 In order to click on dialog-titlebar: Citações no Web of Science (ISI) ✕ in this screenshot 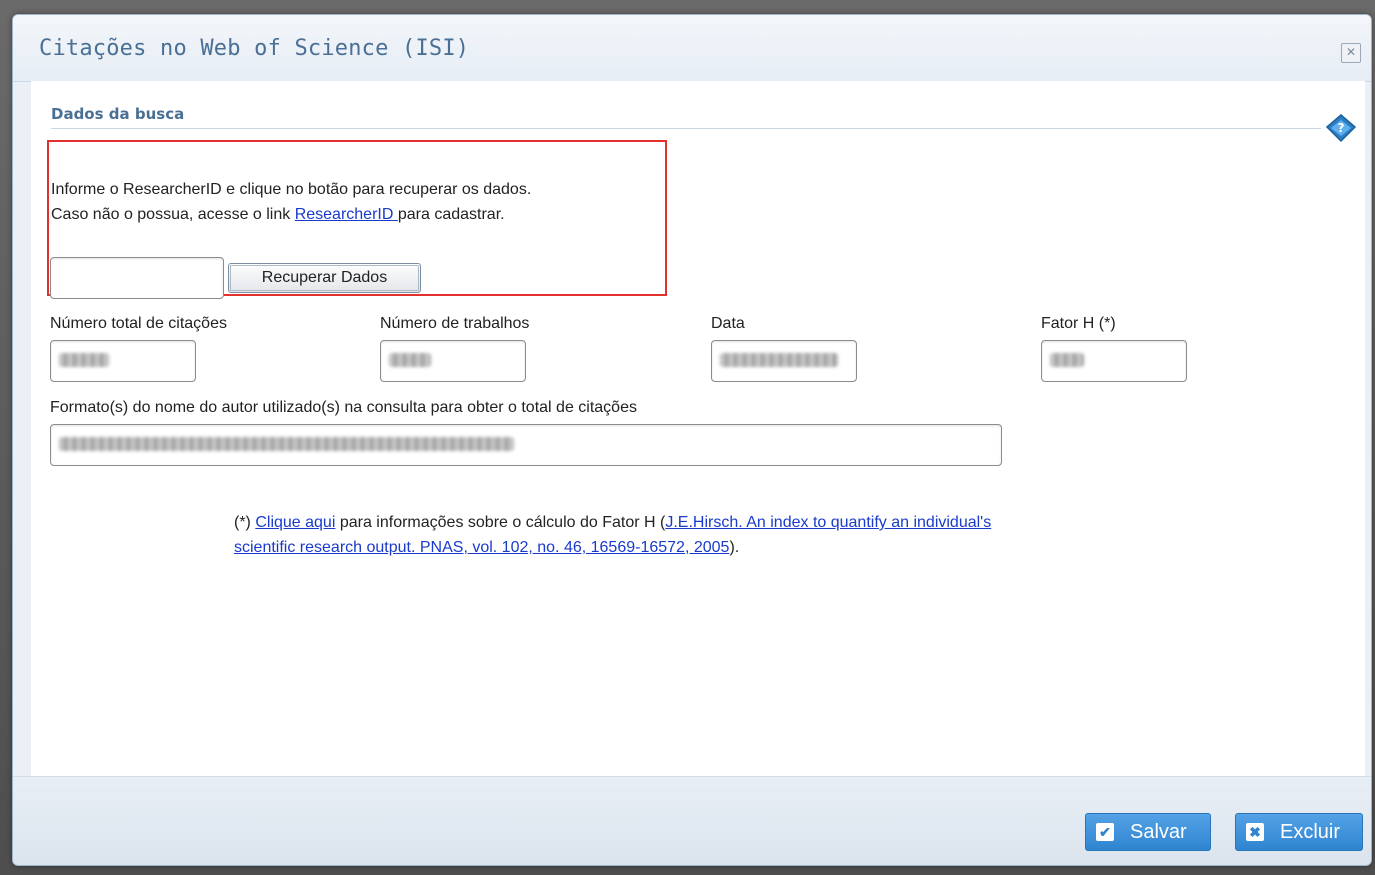, I will do `click(692, 48)`.